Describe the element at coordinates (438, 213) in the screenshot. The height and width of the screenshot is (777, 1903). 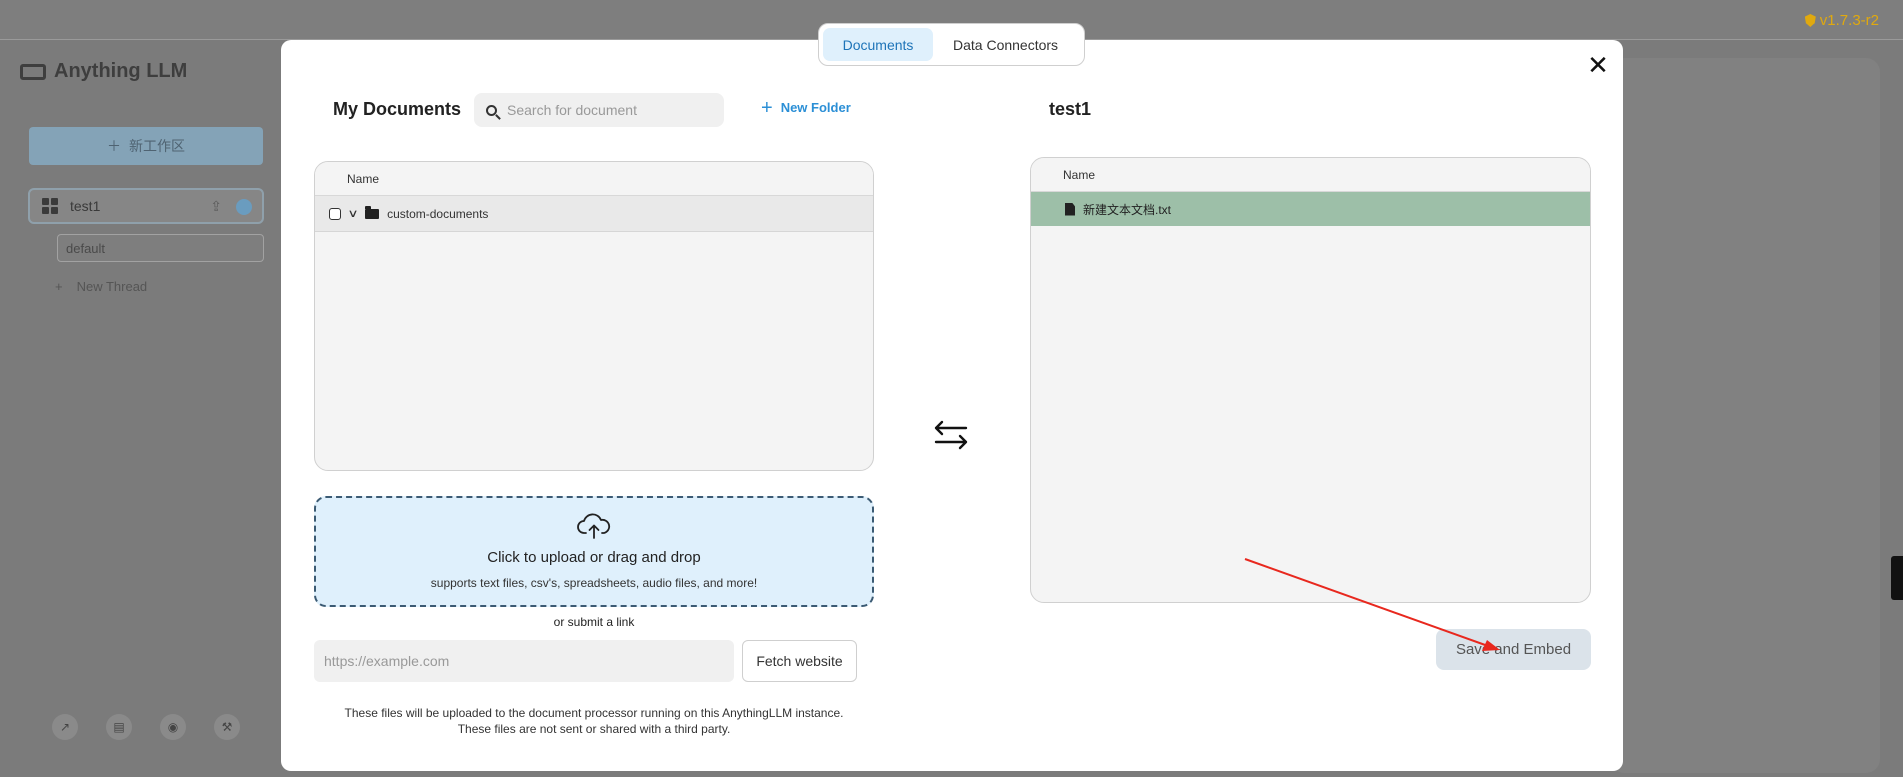
I see `folder-name: custom-documents` at that location.